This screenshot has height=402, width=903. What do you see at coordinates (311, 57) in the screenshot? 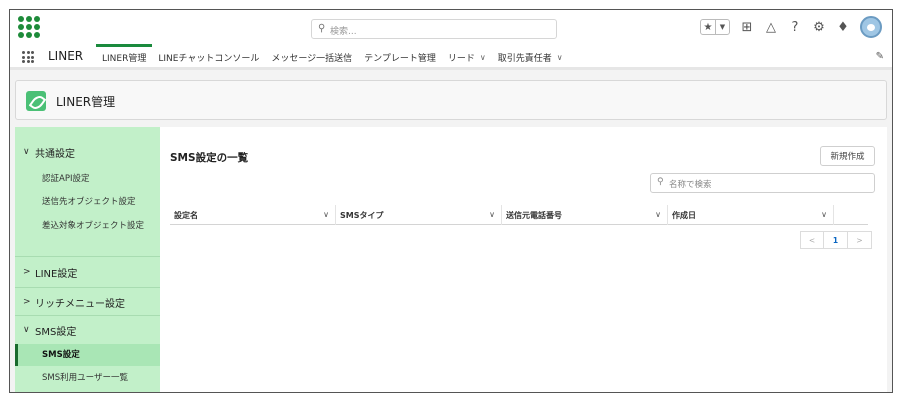
I see `nav-tab-bulk-message: メッセージ一括送信` at bounding box center [311, 57].